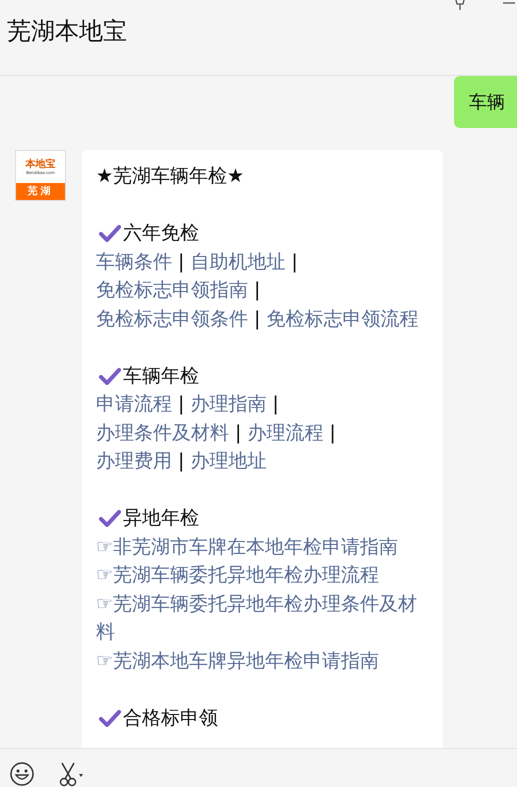 The image size is (517, 787). Describe the element at coordinates (172, 319) in the screenshot. I see `link: 免检标志申领条件` at that location.